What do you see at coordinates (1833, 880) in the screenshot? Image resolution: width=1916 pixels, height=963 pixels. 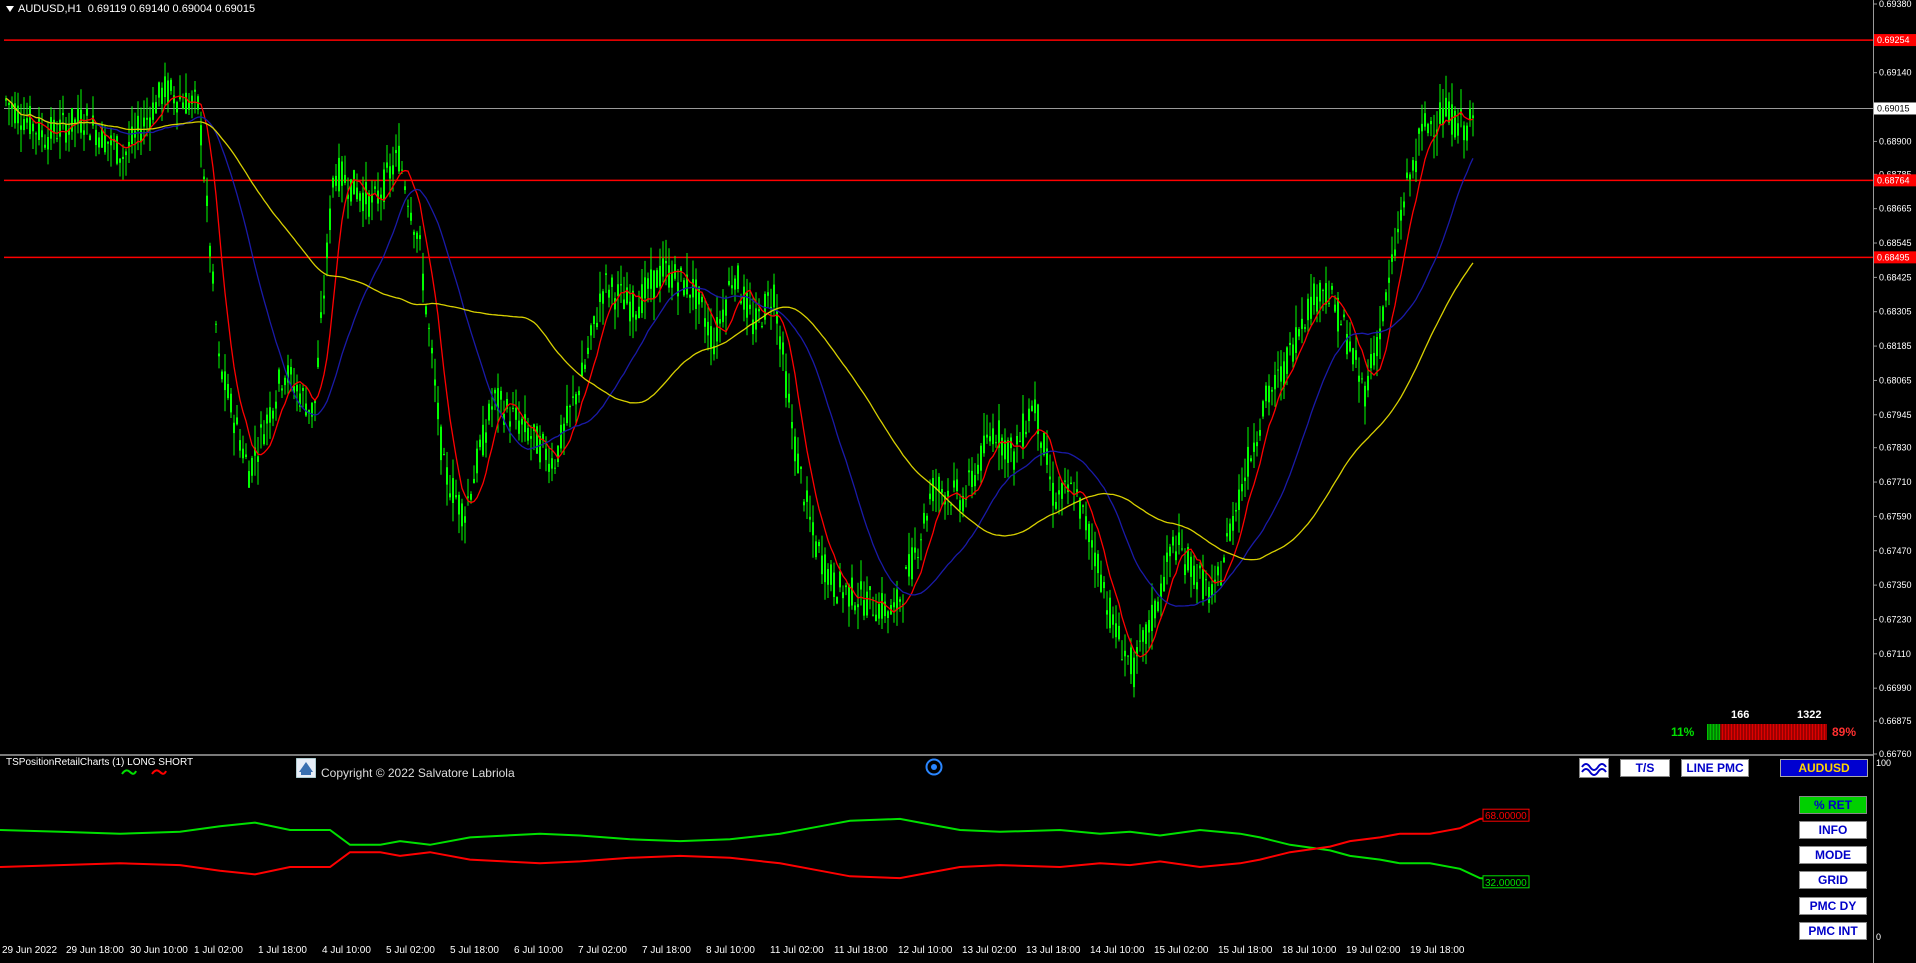 I see `grid-button: GRID` at bounding box center [1833, 880].